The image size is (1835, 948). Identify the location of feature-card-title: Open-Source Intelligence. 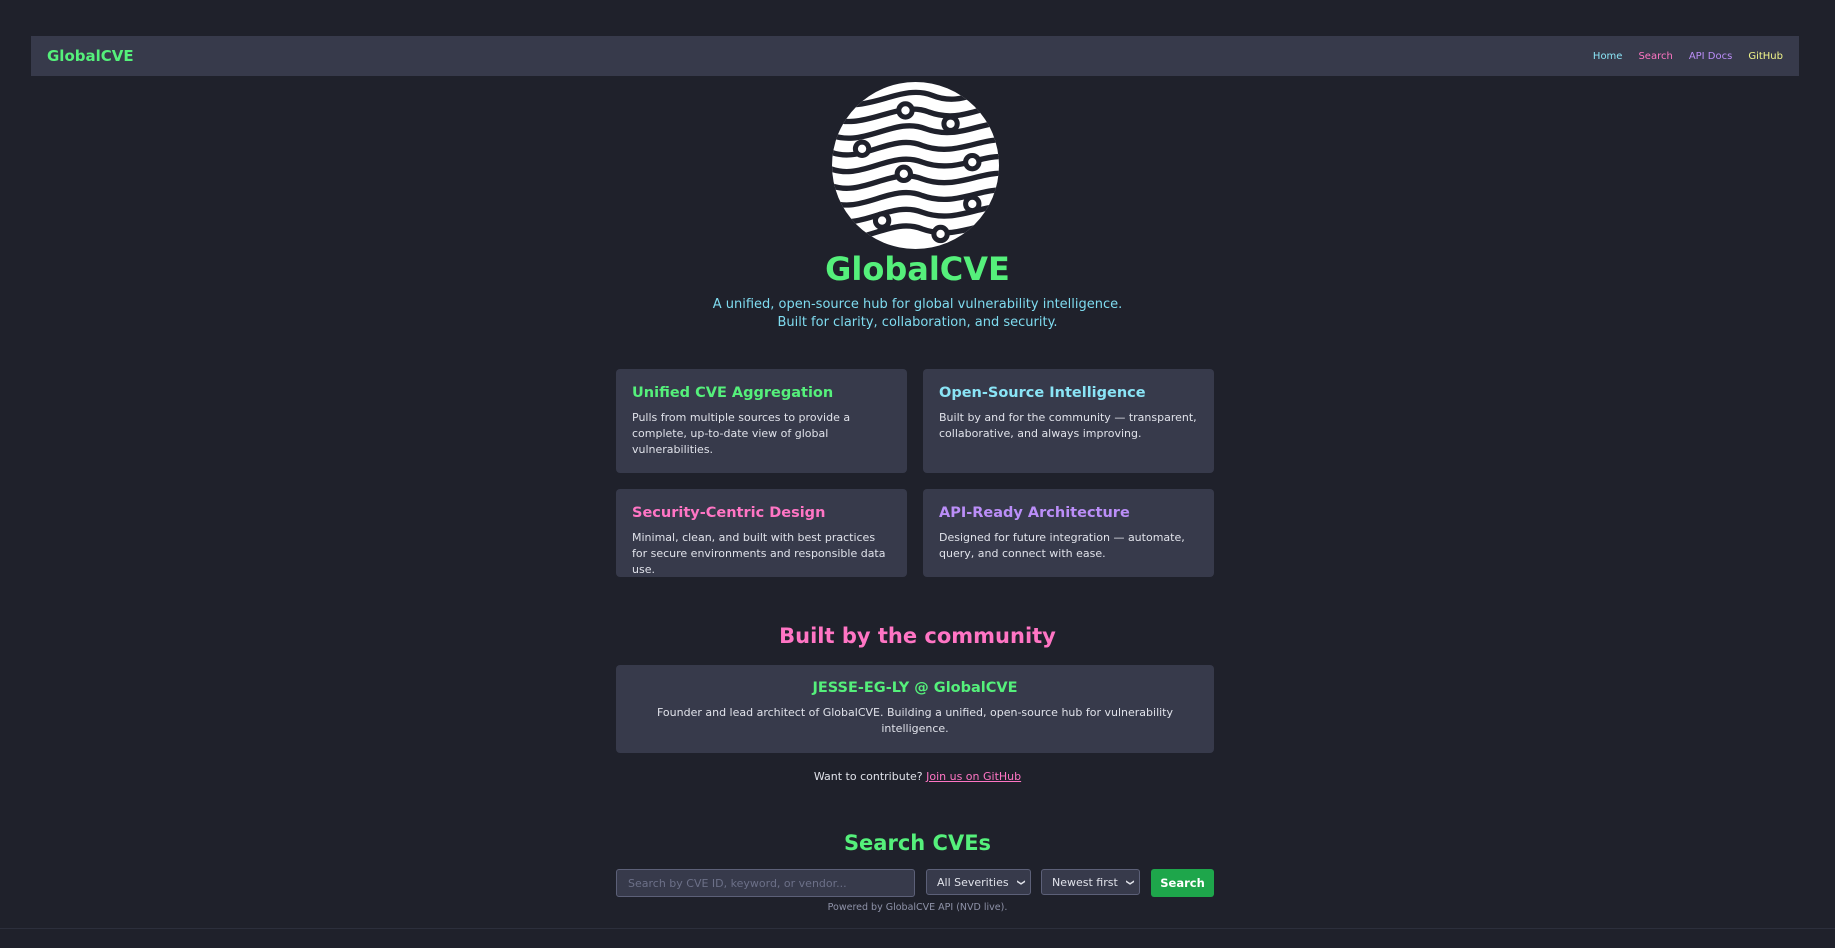
(1042, 393).